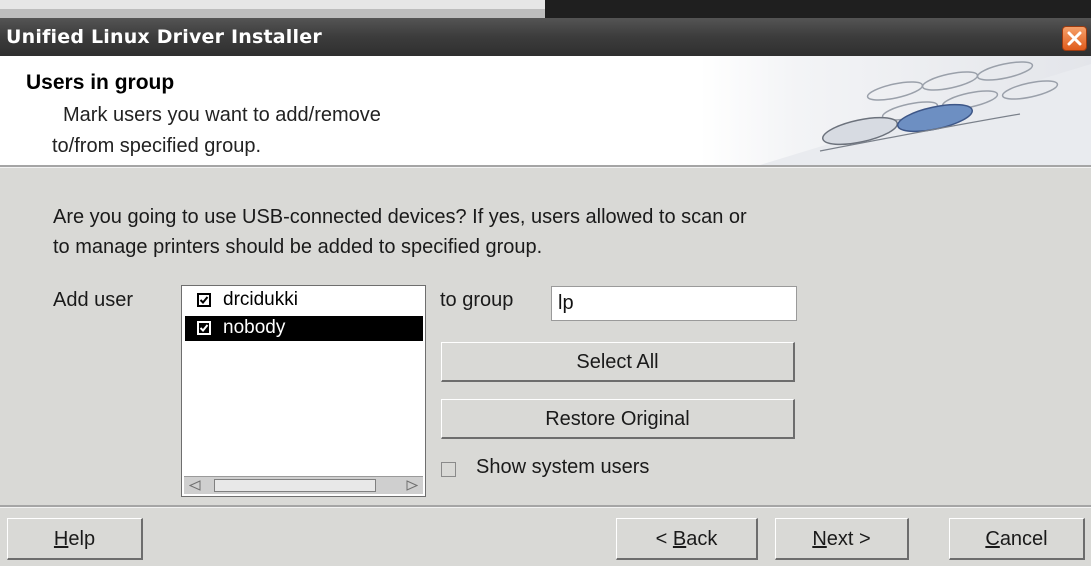  I want to click on to-group-label: to group, so click(477, 300).